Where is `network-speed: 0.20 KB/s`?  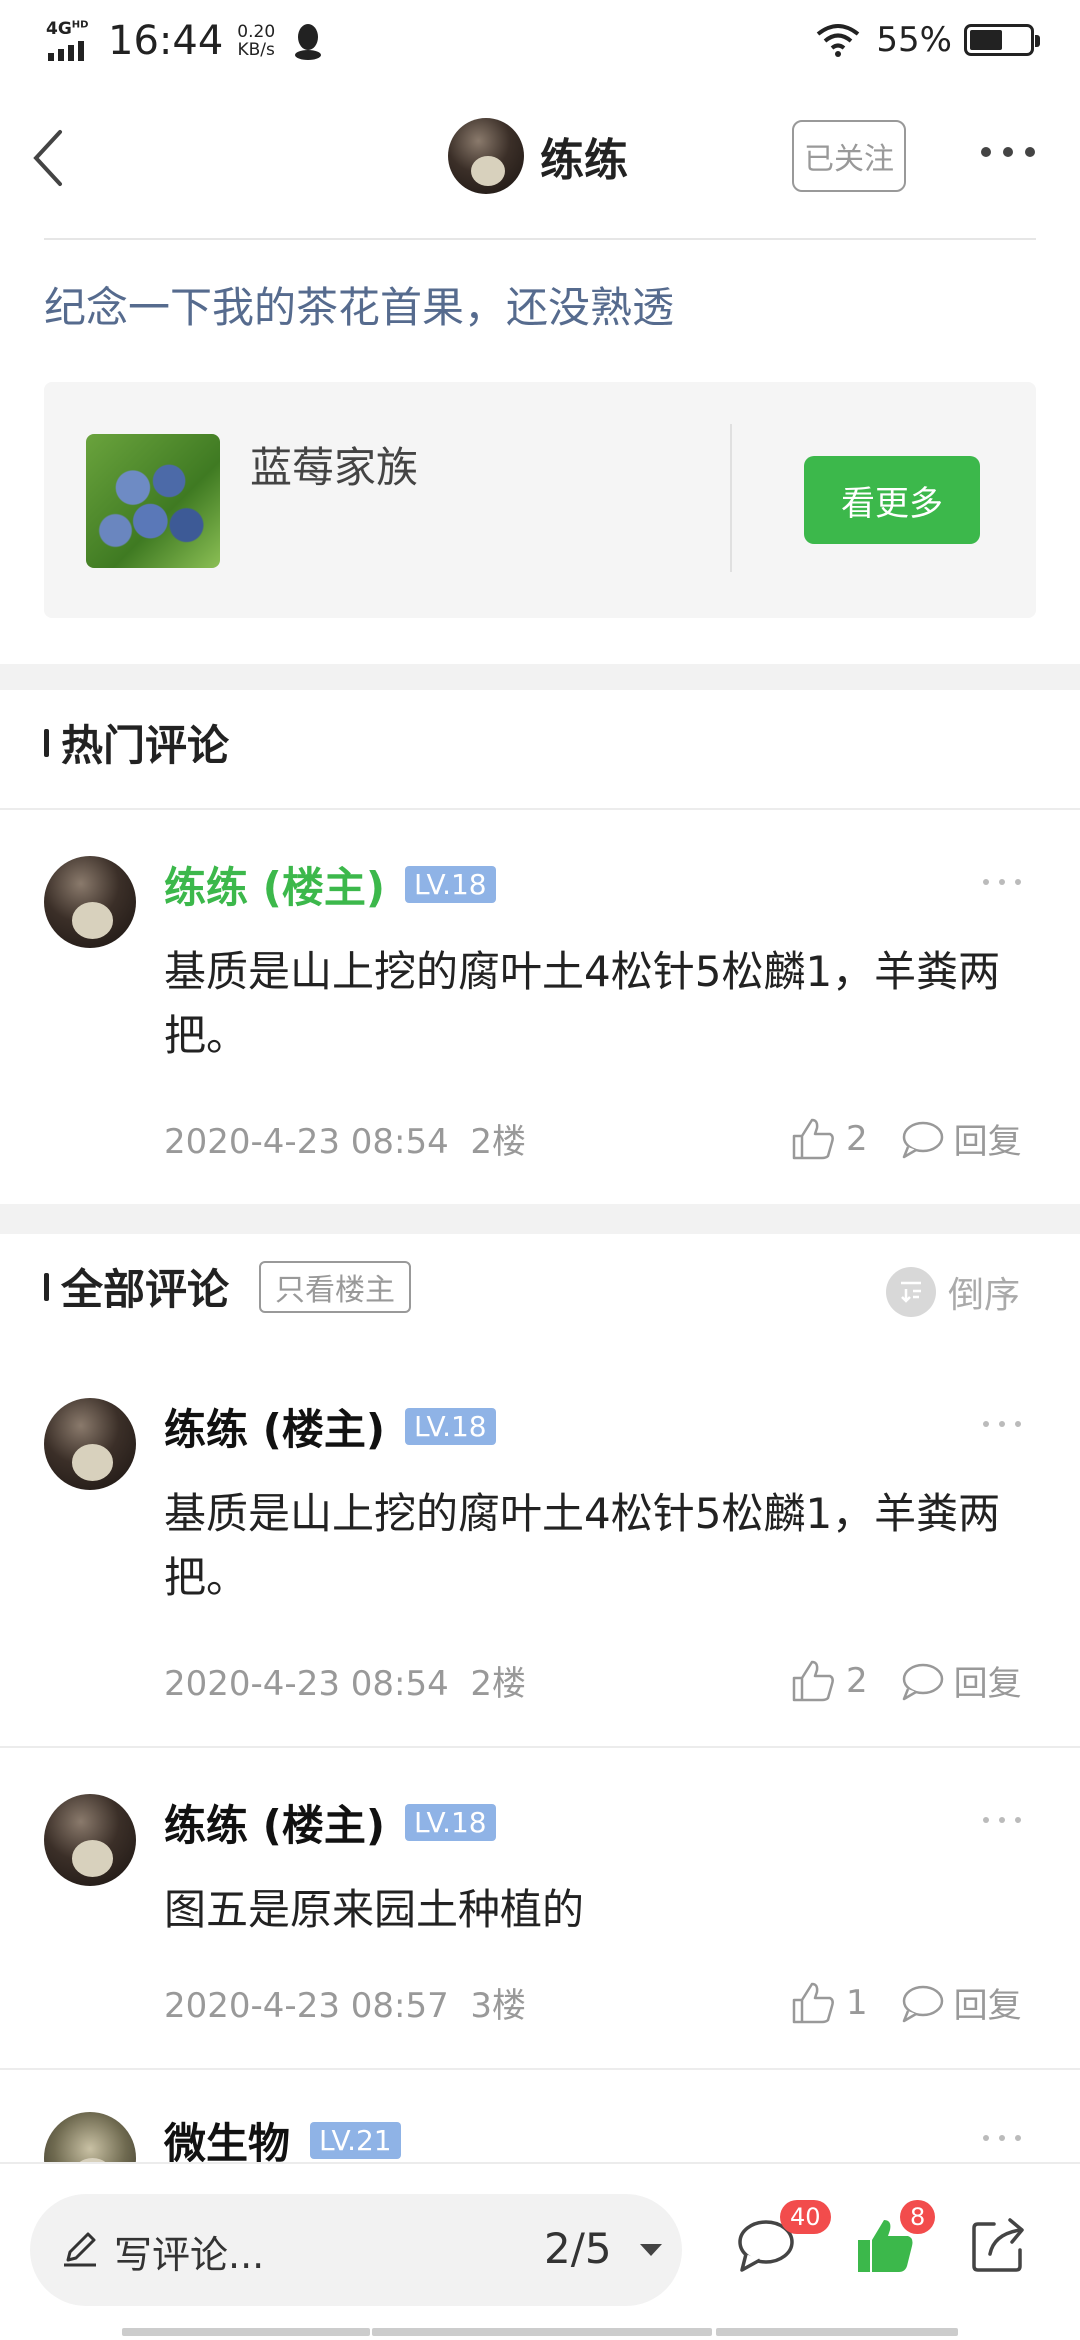 network-speed: 0.20 KB/s is located at coordinates (256, 41).